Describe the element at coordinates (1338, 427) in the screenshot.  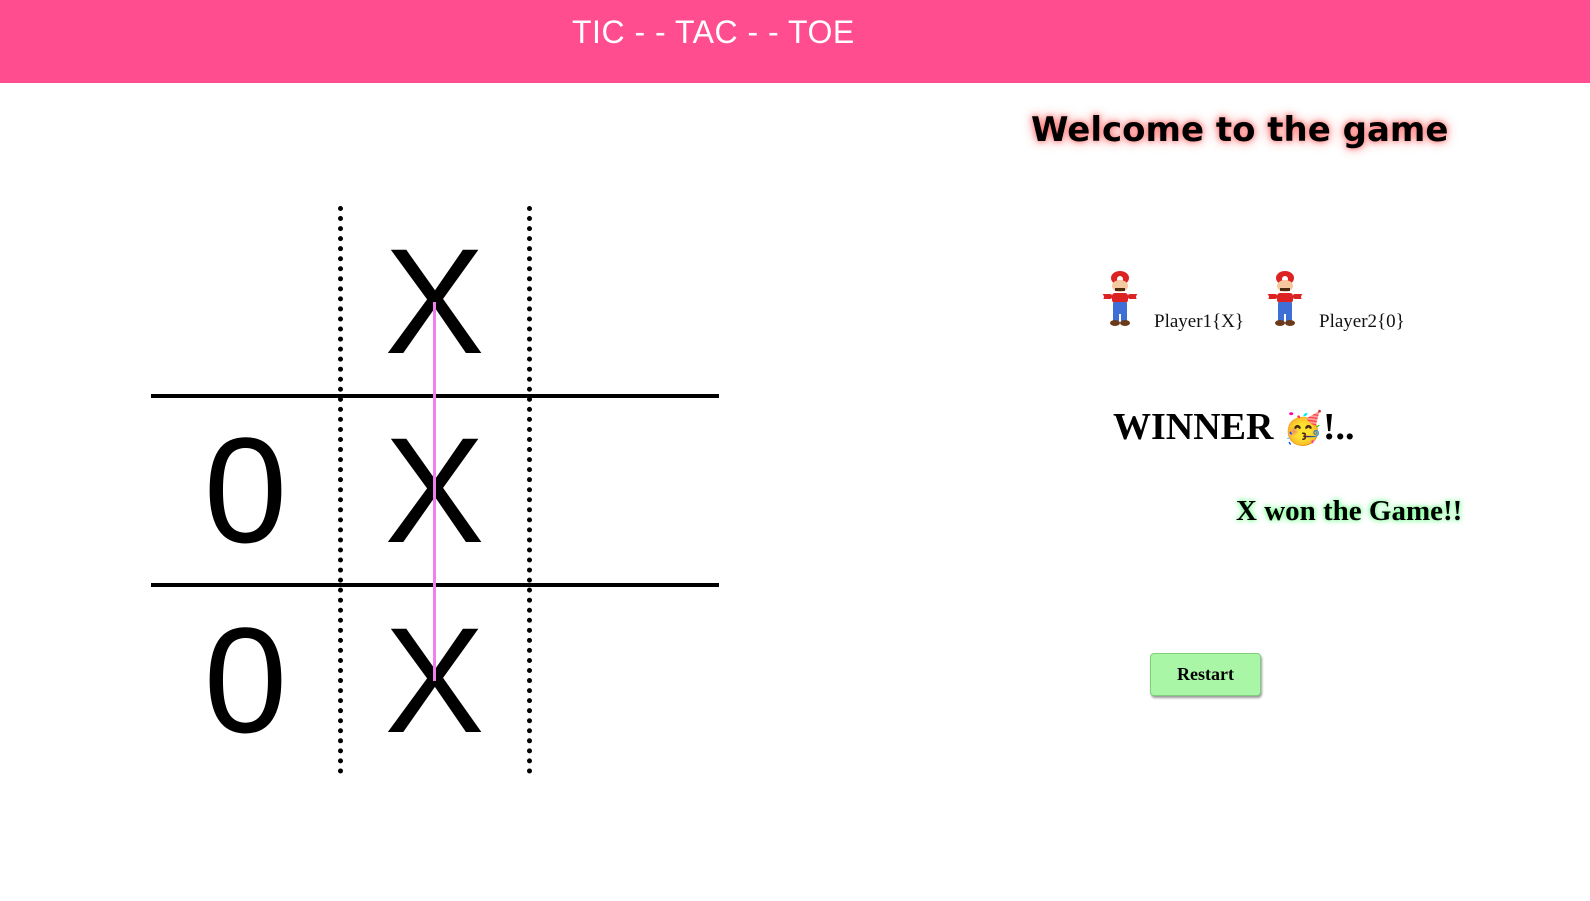
I see `winner-suffix: !..` at that location.